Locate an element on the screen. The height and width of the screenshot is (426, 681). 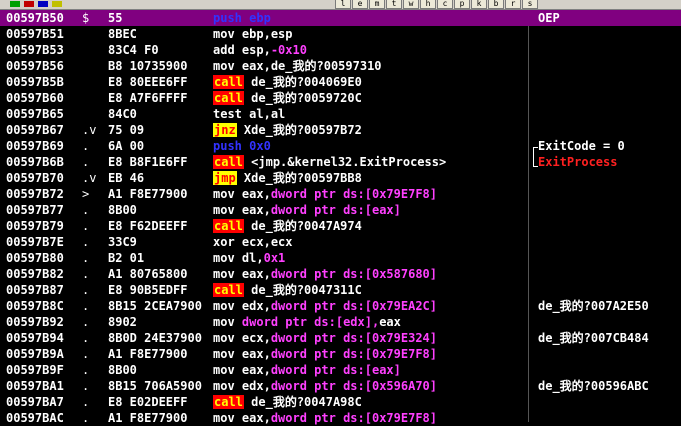
hex-bytes-cell: B2 01 is located at coordinates (158, 258).